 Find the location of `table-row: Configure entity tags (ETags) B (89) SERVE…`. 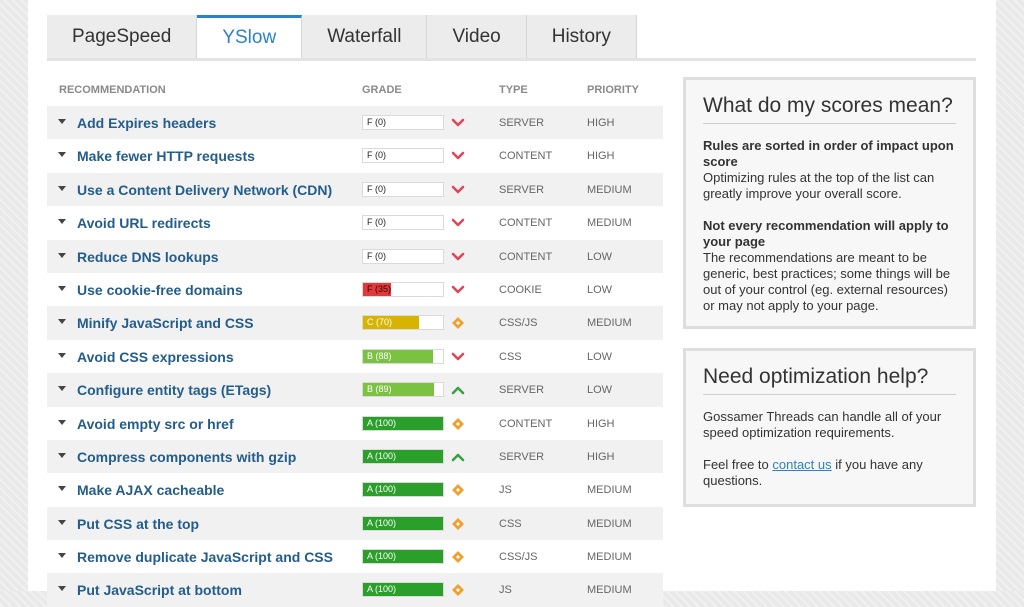

table-row: Configure entity tags (ETags) B (89) SERVE… is located at coordinates (355, 390).